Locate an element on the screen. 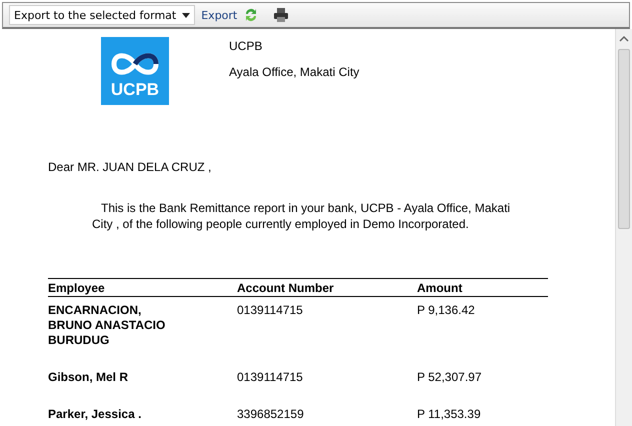 The image size is (632, 426). intro-paragraph: This is the Bank Remittance report in your bank, UCPB - Ayala Office, Makati City , of the following people currently employed in Demo Incorporated. is located at coordinates (302, 216).